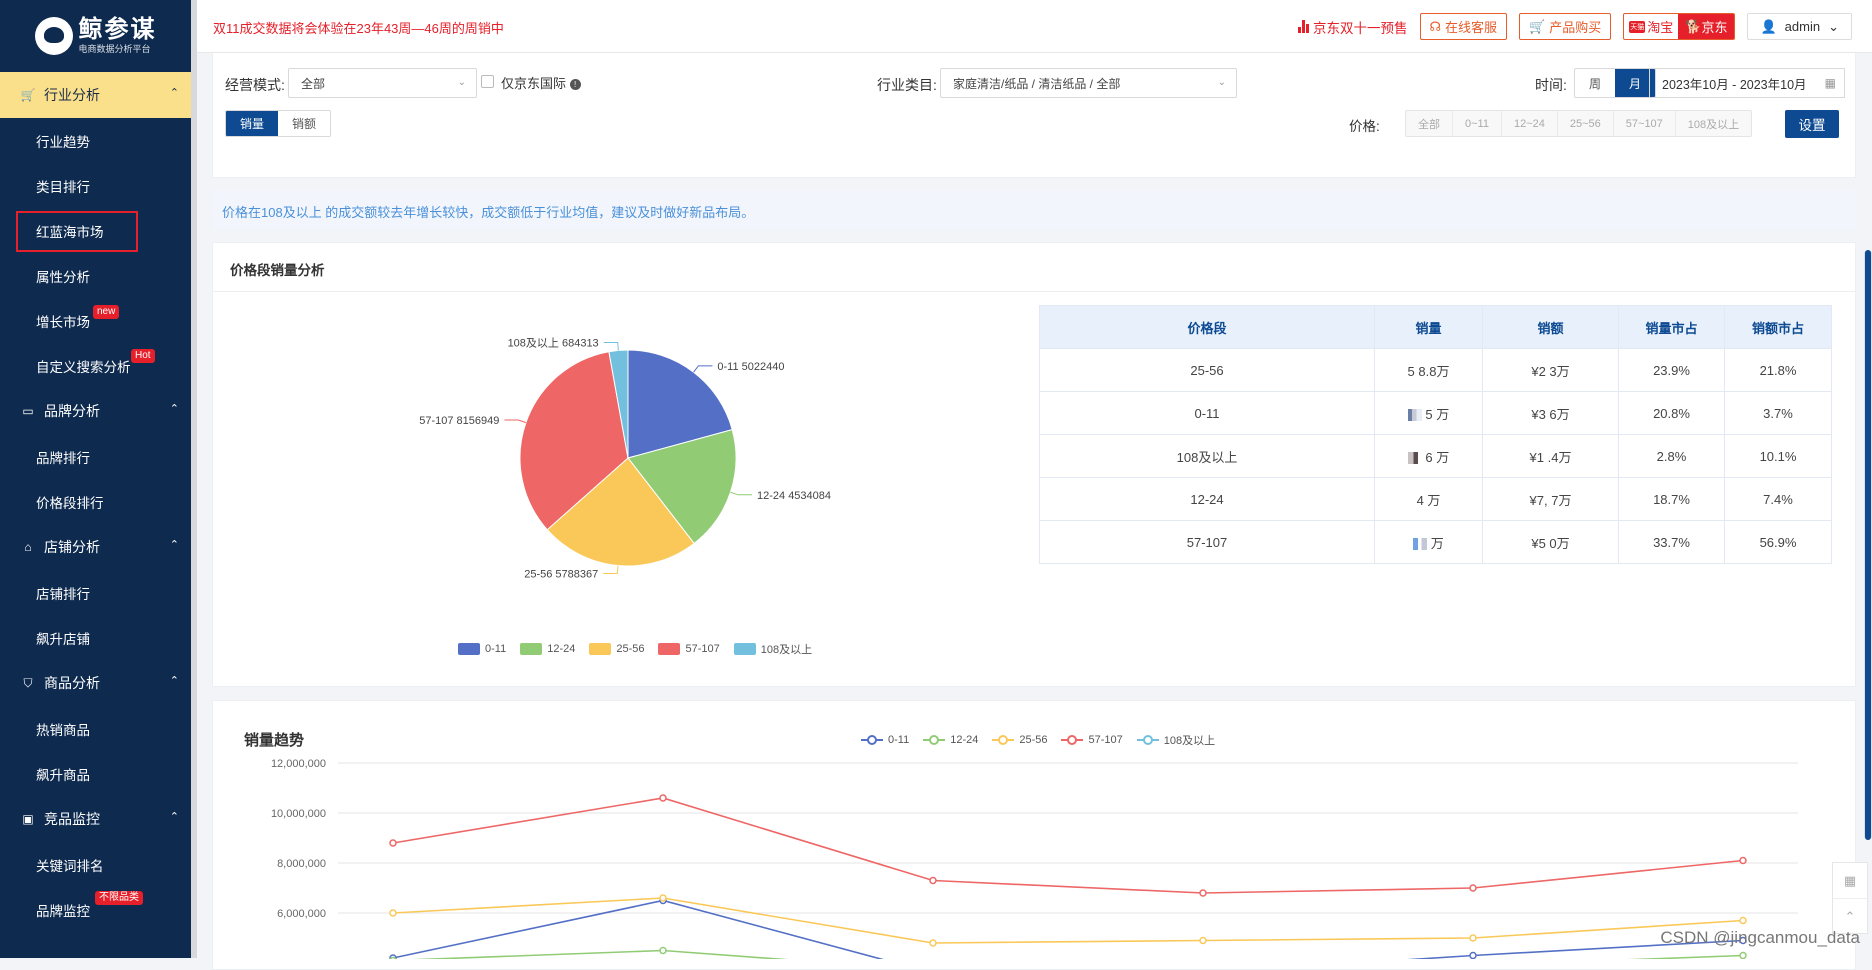 The height and width of the screenshot is (970, 1872). I want to click on sidebar-group-shop: ⌂ 店铺分析 ⌃, so click(95, 547).